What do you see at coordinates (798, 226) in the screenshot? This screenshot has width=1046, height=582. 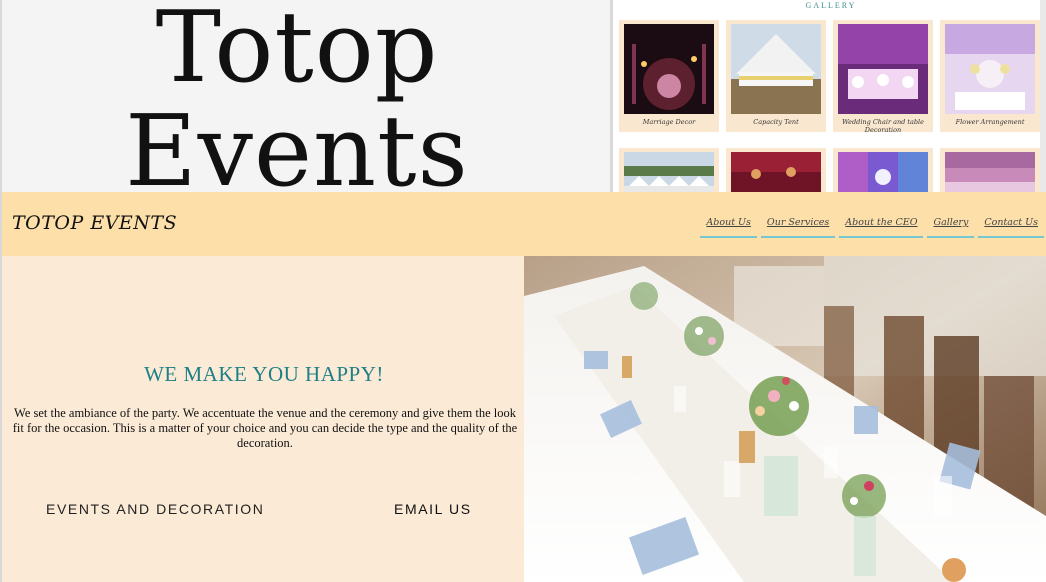 I see `nav-item-our-services: Our Services` at bounding box center [798, 226].